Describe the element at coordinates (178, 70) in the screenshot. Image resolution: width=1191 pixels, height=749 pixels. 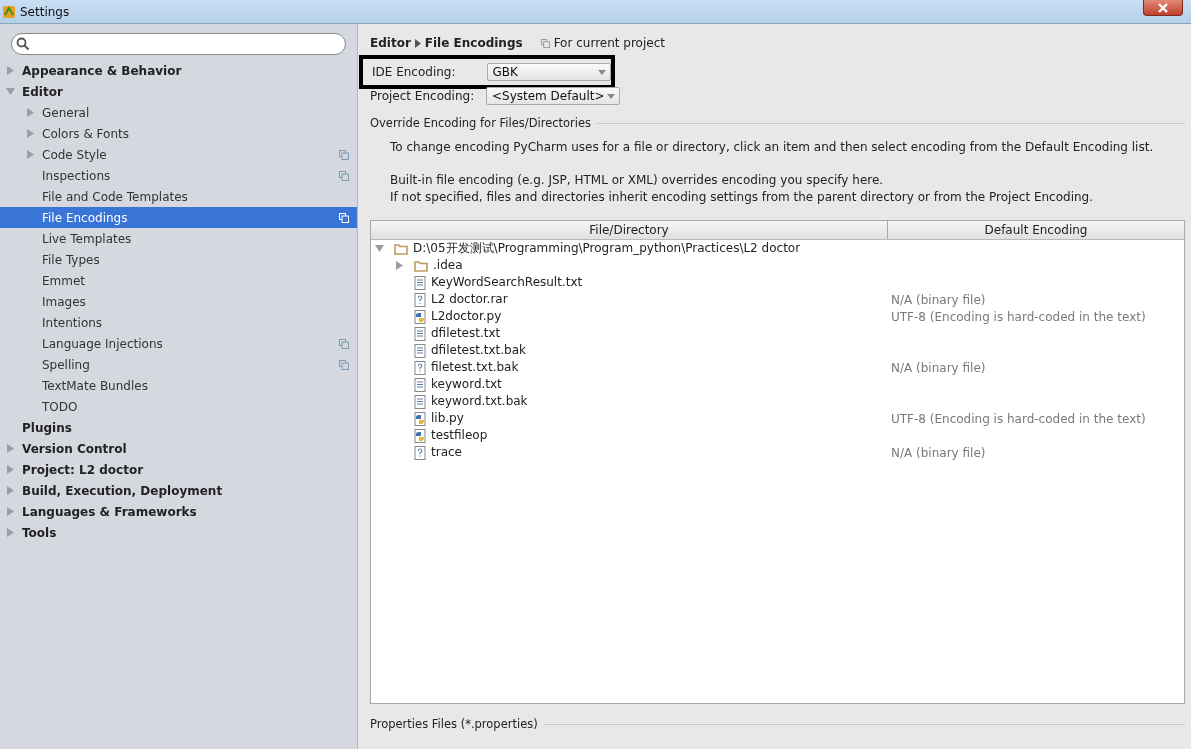
I see `settings-tree-item: Appearance & Behavior` at that location.